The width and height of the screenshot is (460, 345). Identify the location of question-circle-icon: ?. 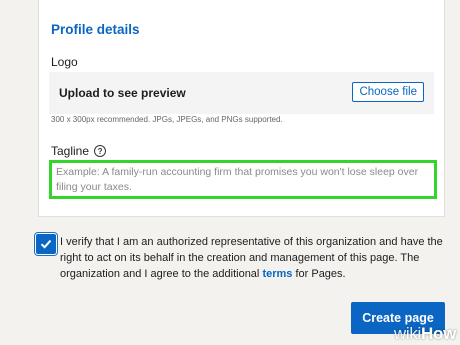
(100, 151).